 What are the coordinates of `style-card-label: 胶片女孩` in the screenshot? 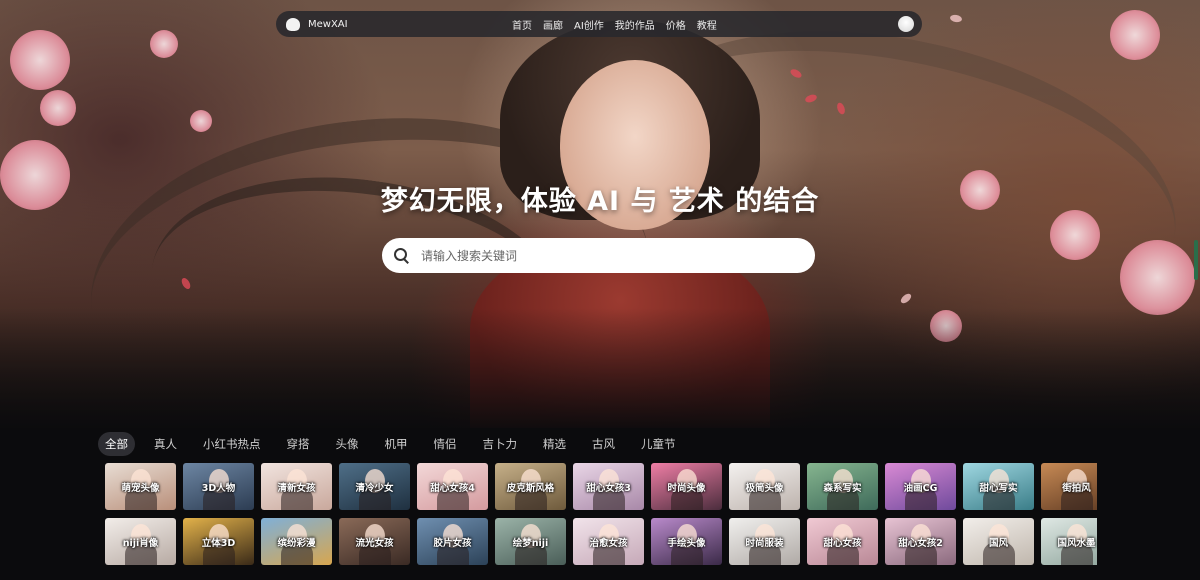 It's located at (452, 543).